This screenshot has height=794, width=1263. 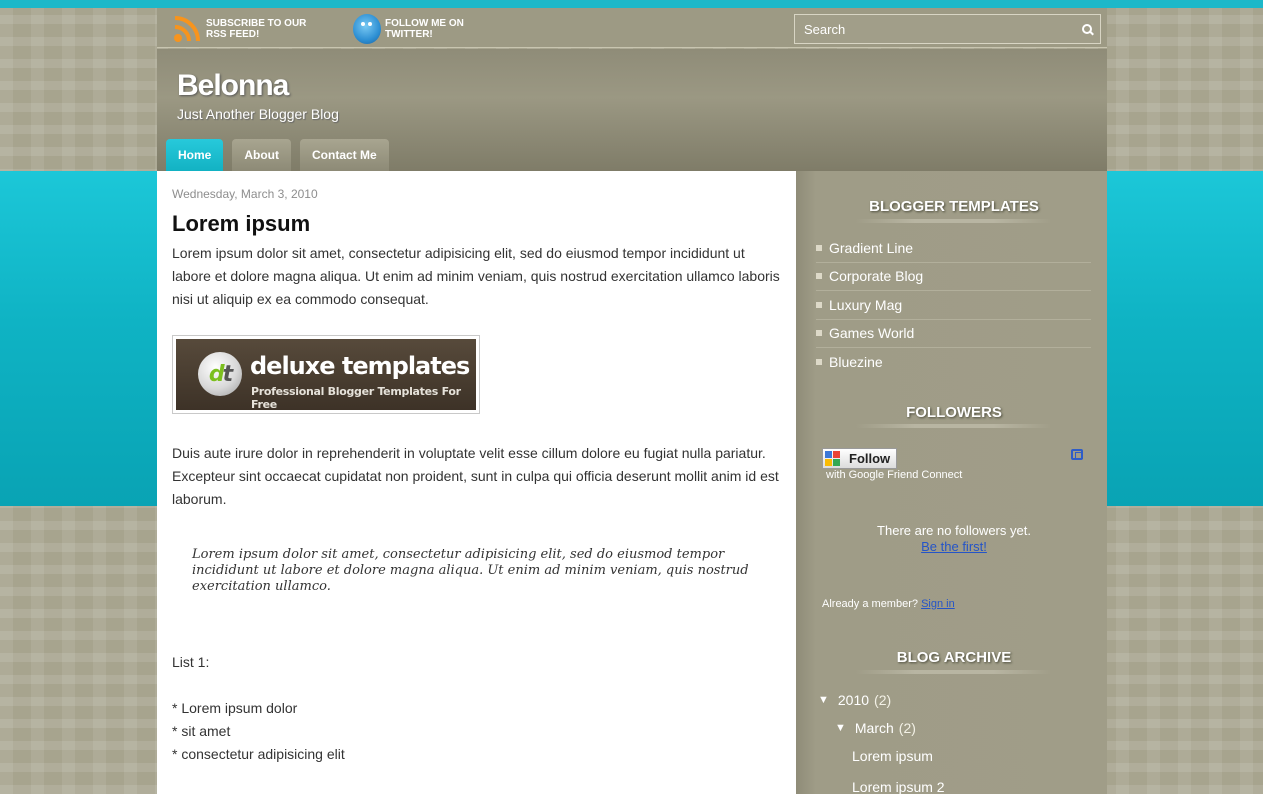 What do you see at coordinates (356, 397) in the screenshot?
I see `banner-subtitle: Professional Blogger Templates For Free` at bounding box center [356, 397].